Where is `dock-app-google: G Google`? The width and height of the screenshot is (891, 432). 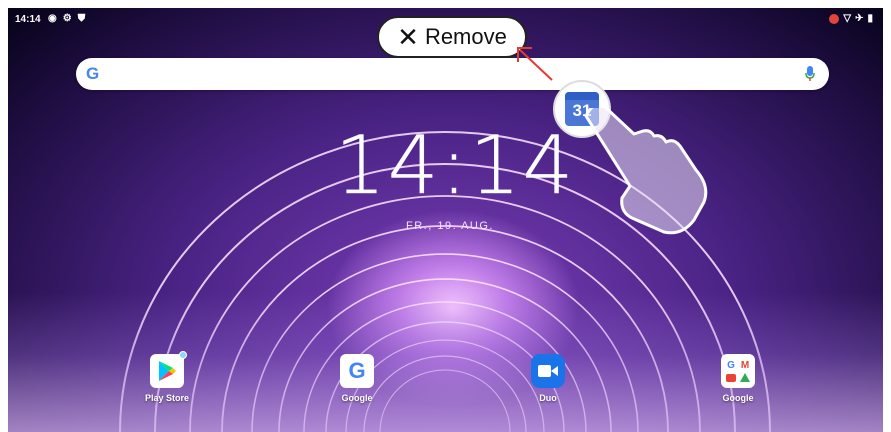
dock-app-google: G Google is located at coordinates (357, 378).